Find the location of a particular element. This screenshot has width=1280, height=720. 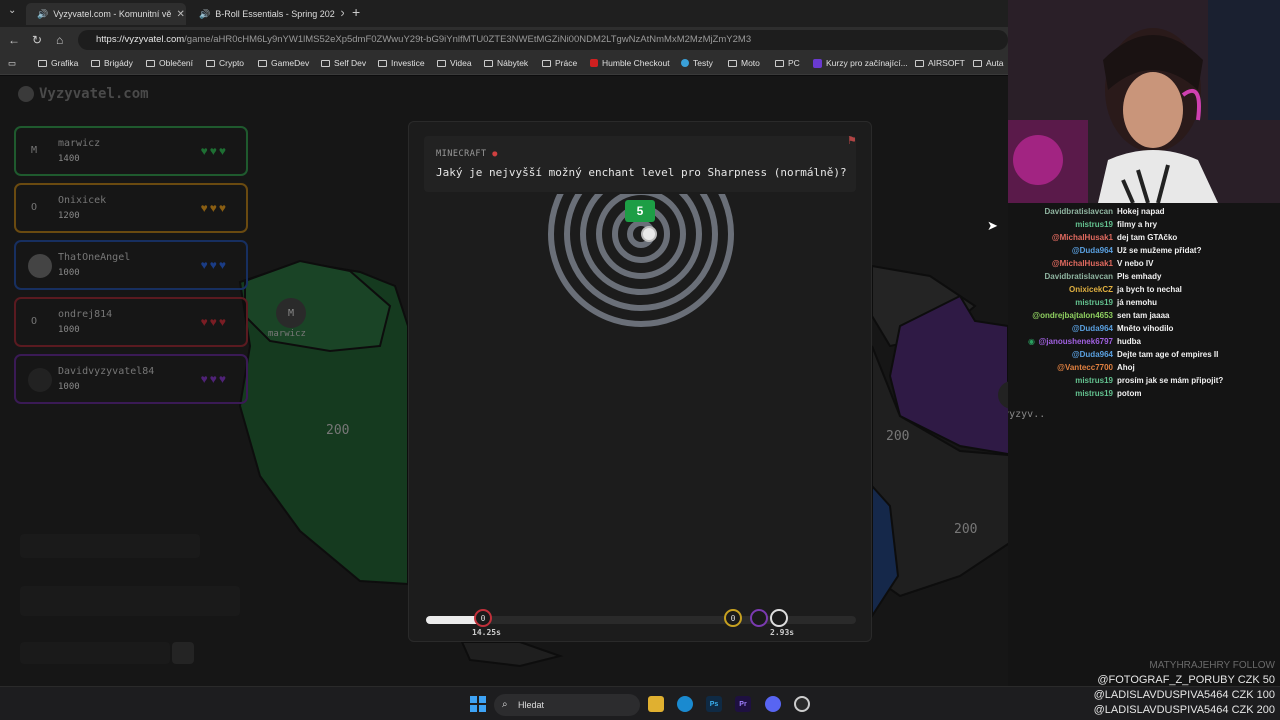

report-flag-icon: ⚑ is located at coordinates (852, 140).